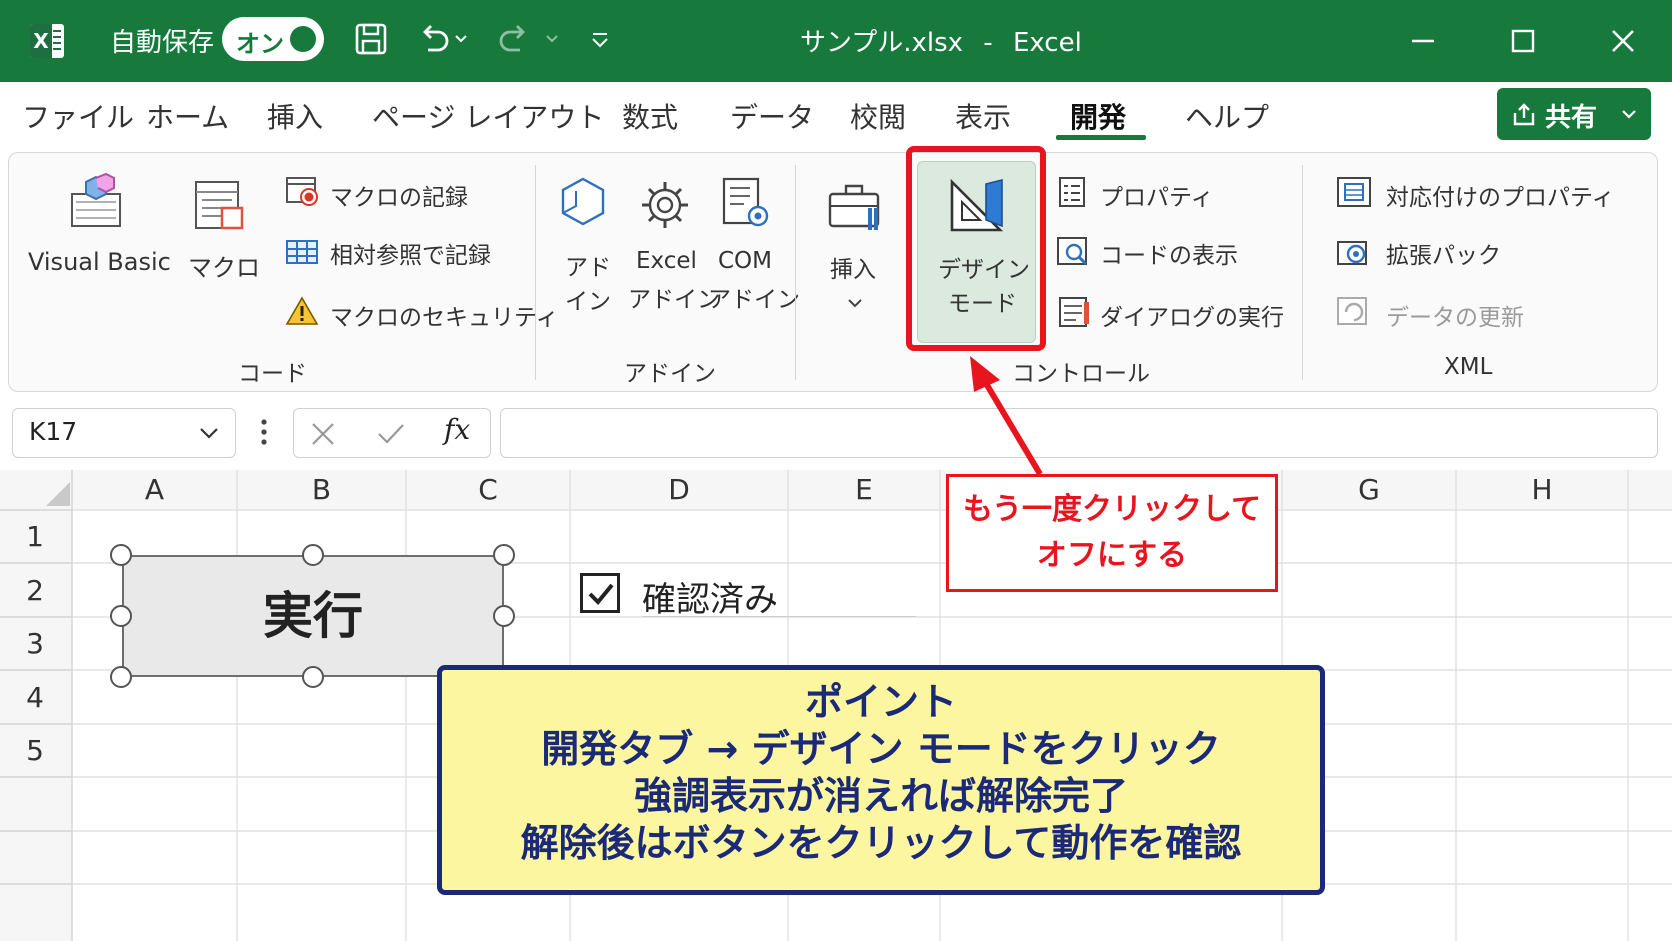 The image size is (1672, 941). Describe the element at coordinates (674, 297) in the screenshot. I see `excel-addins-label-2: アドイン` at that location.